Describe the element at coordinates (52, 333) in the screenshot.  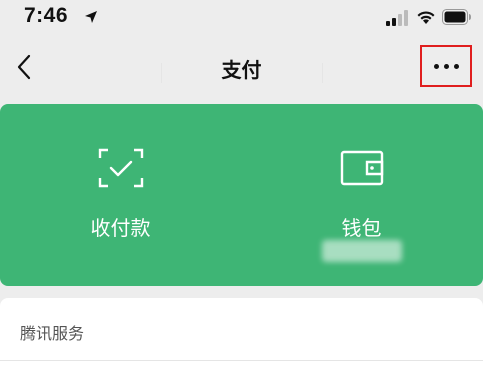
I see `section-title: 腾讯服务` at that location.